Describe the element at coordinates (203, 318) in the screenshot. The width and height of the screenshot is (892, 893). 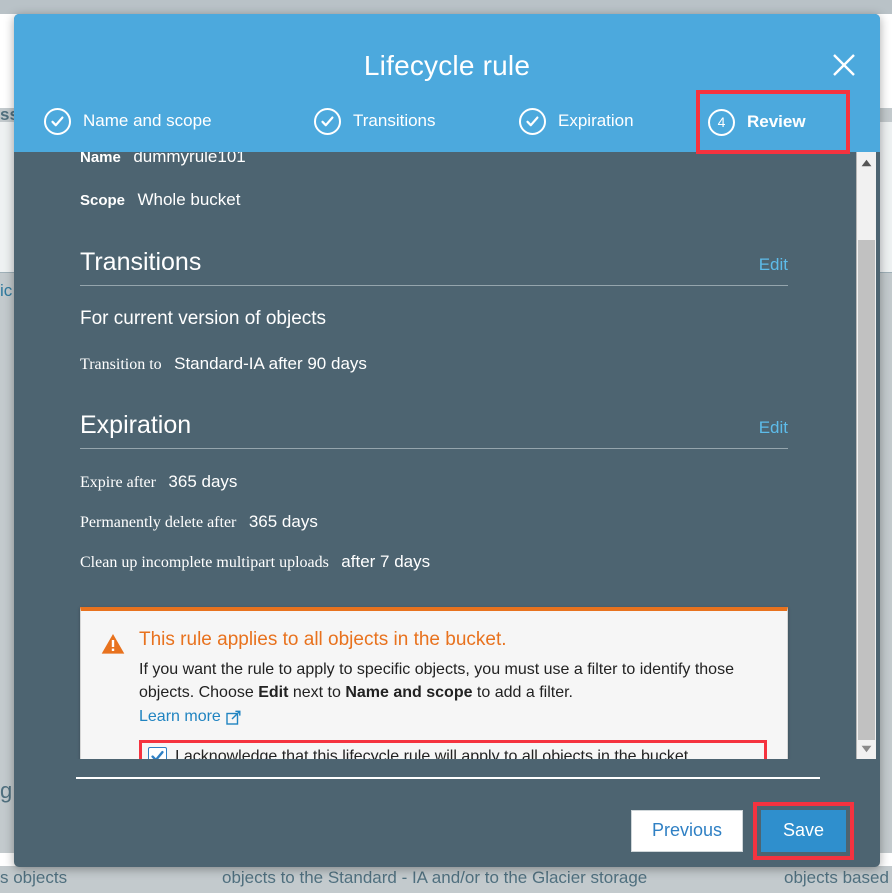
I see `transitions-subheading: For current version of objects` at that location.